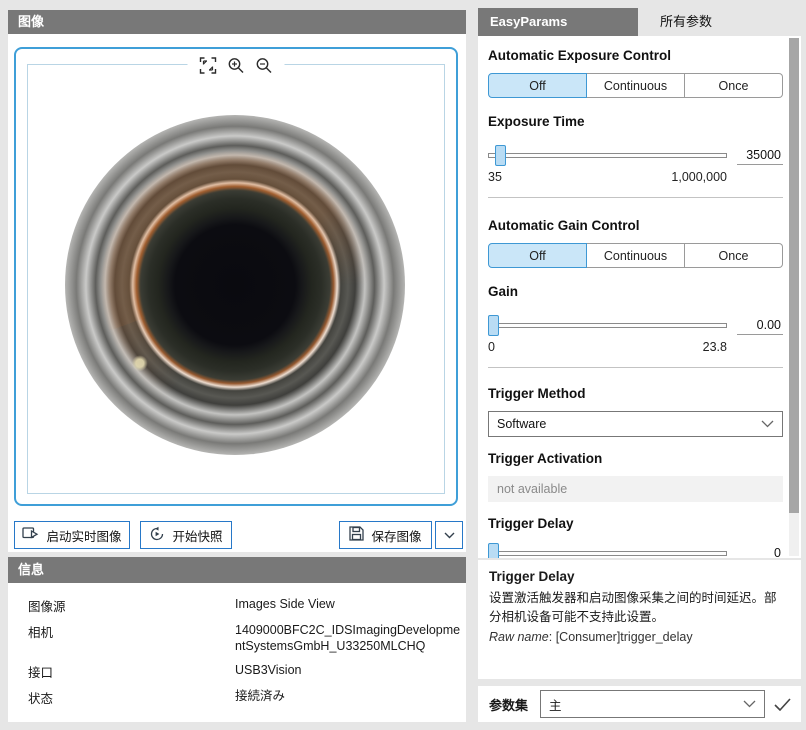  I want to click on trigger-delay-value-field: 0, so click(760, 552).